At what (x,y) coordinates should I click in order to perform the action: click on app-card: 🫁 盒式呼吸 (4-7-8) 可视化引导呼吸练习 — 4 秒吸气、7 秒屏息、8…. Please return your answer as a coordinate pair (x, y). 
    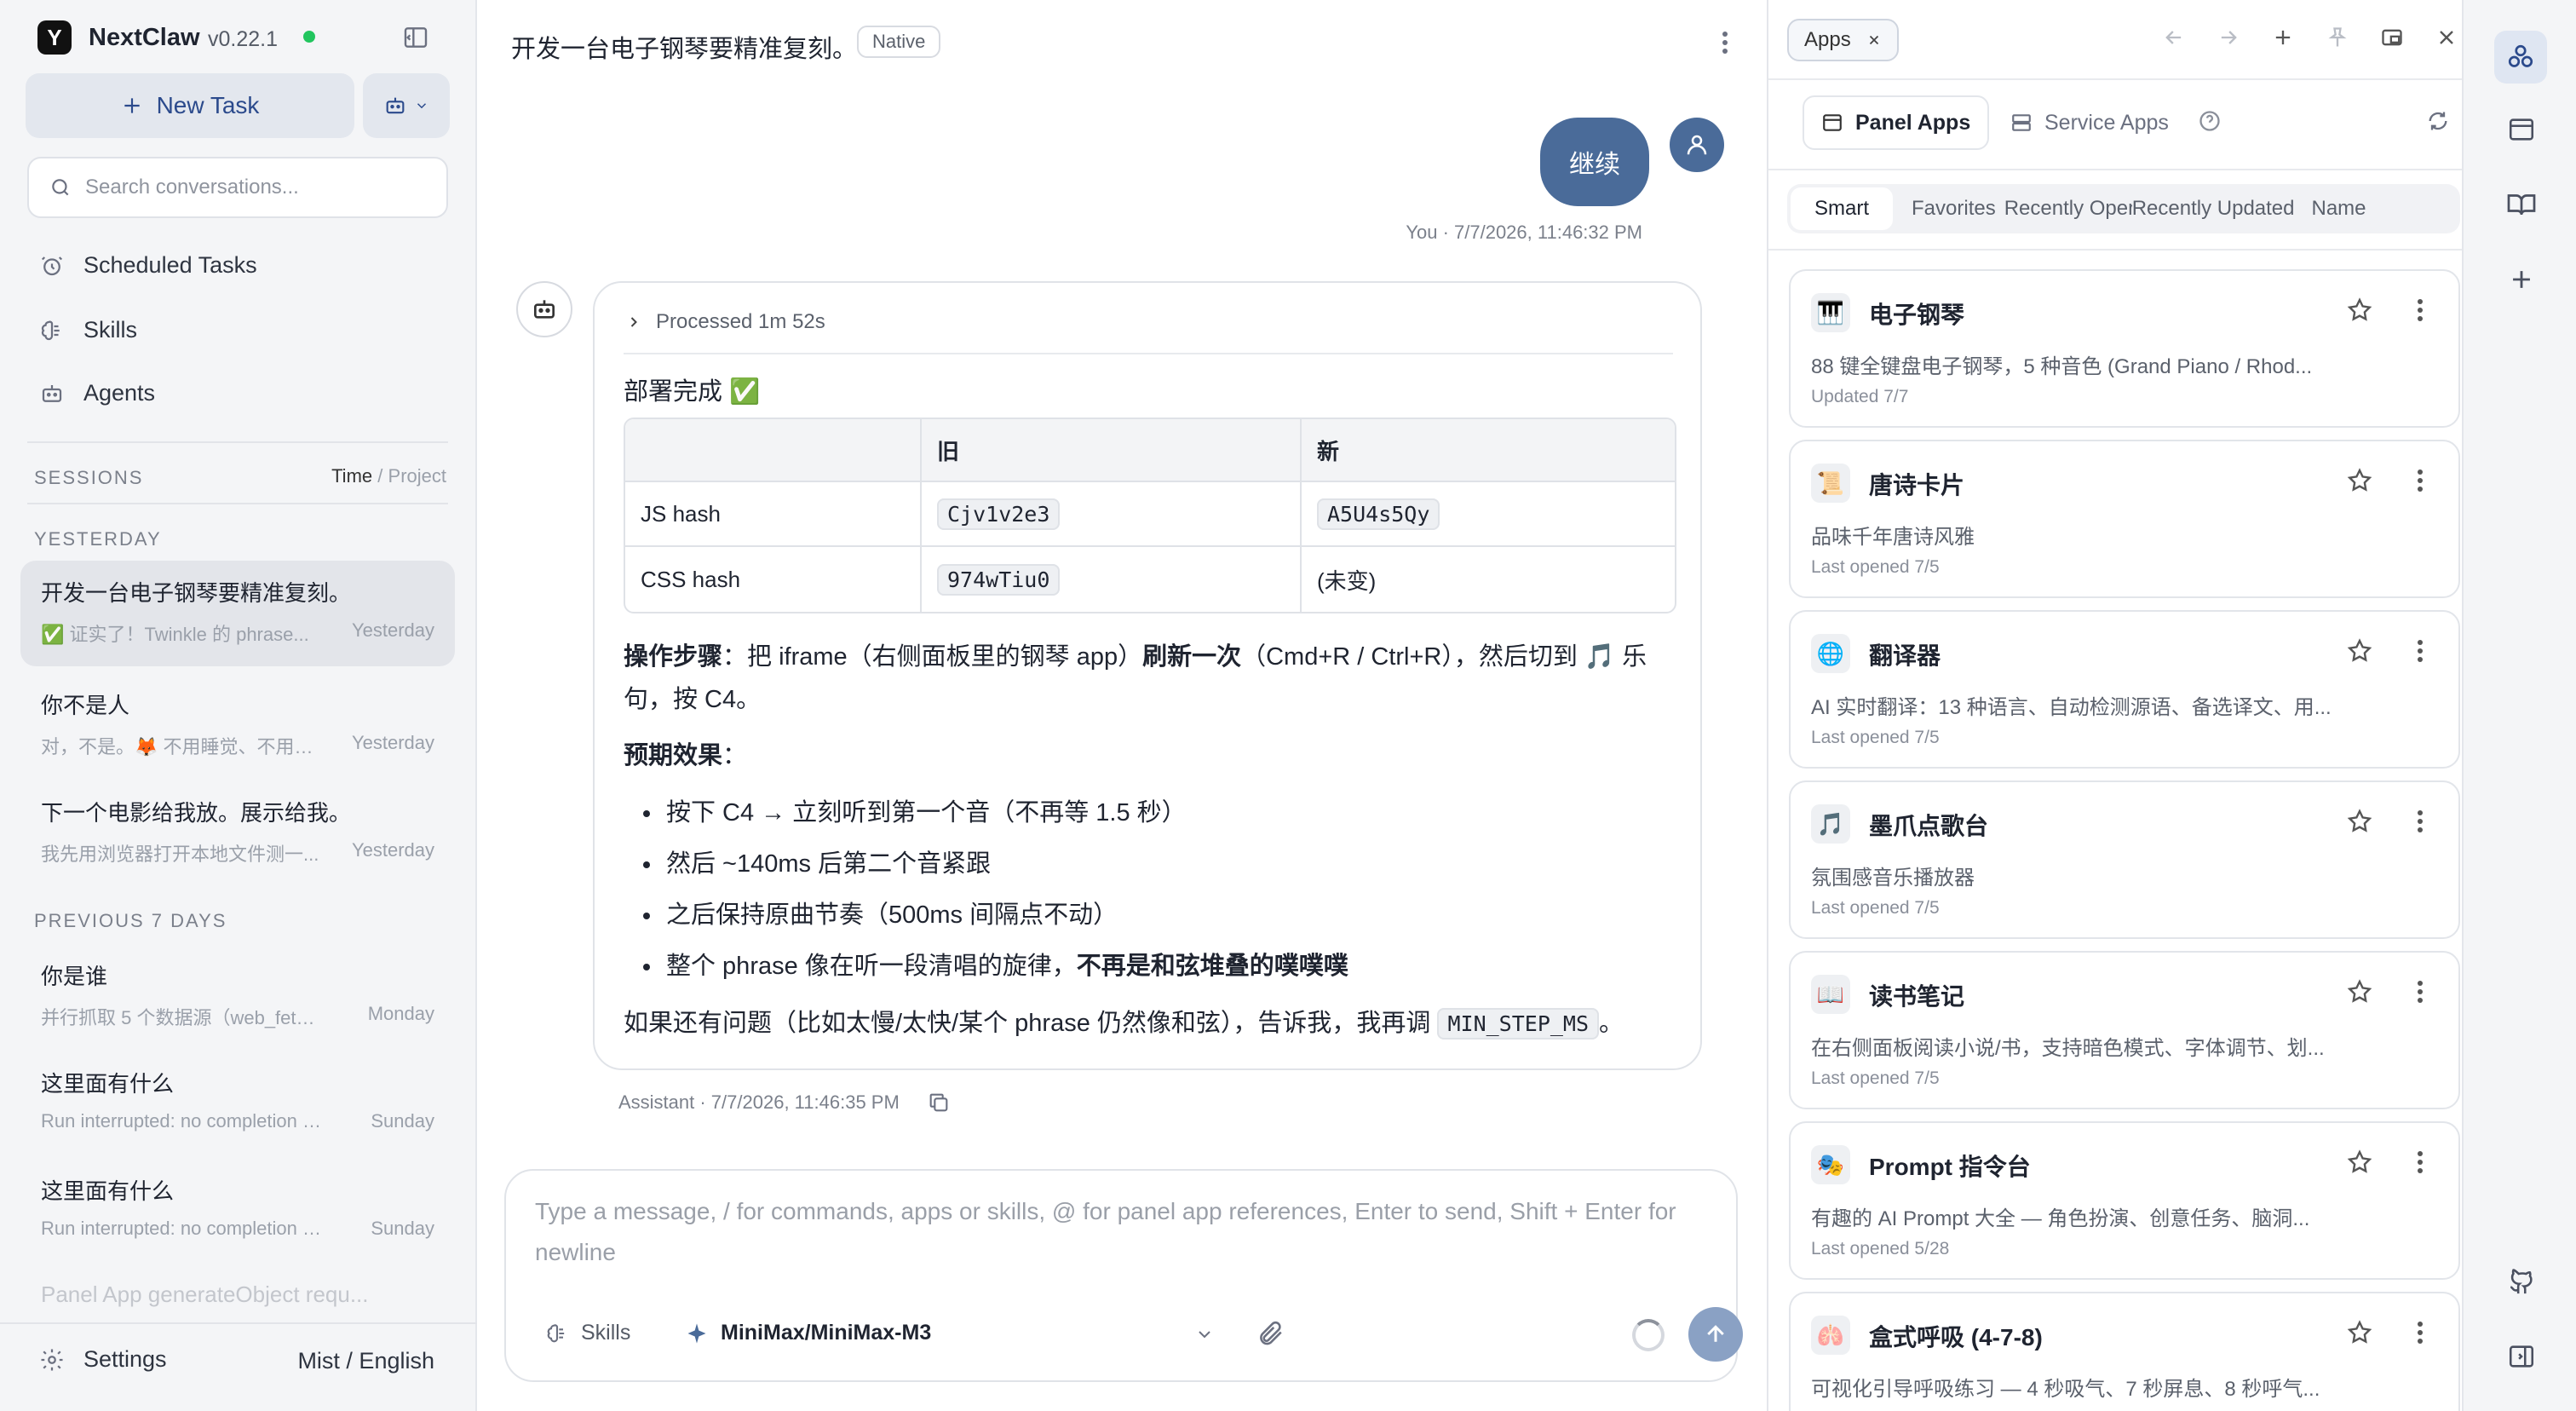
    Looking at the image, I should click on (2125, 1351).